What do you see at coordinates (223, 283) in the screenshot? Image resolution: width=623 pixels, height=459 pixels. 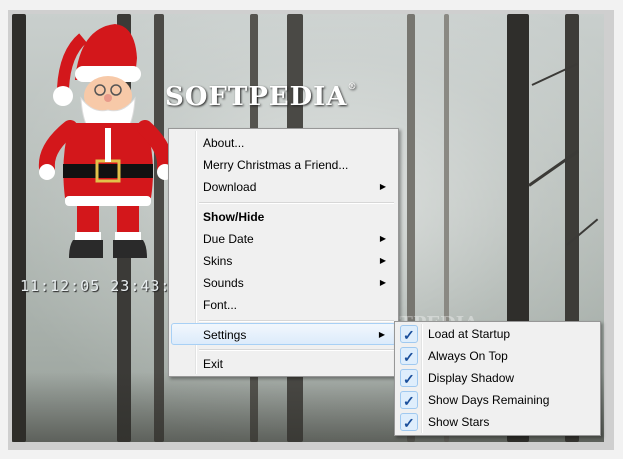 I see `menu-item-label: Sounds` at bounding box center [223, 283].